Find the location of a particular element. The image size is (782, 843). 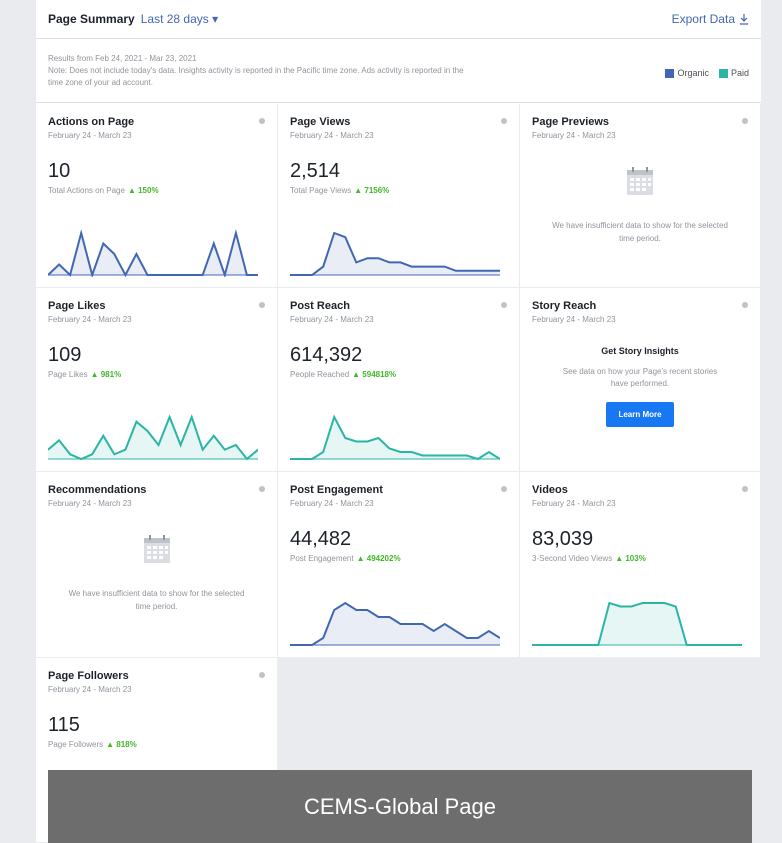

card-title: Post Reach is located at coordinates (320, 306).